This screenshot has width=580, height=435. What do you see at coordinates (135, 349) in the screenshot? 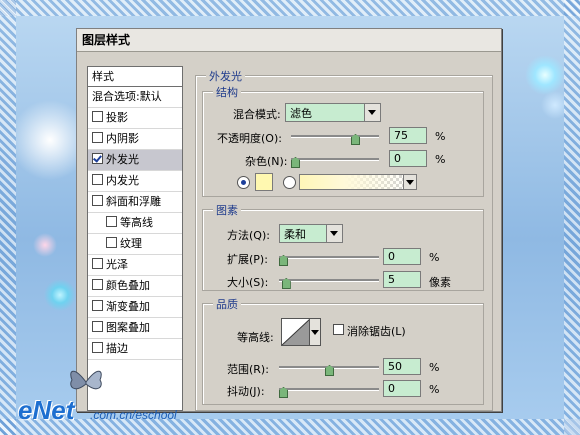
I see `style-item: 描边` at bounding box center [135, 349].